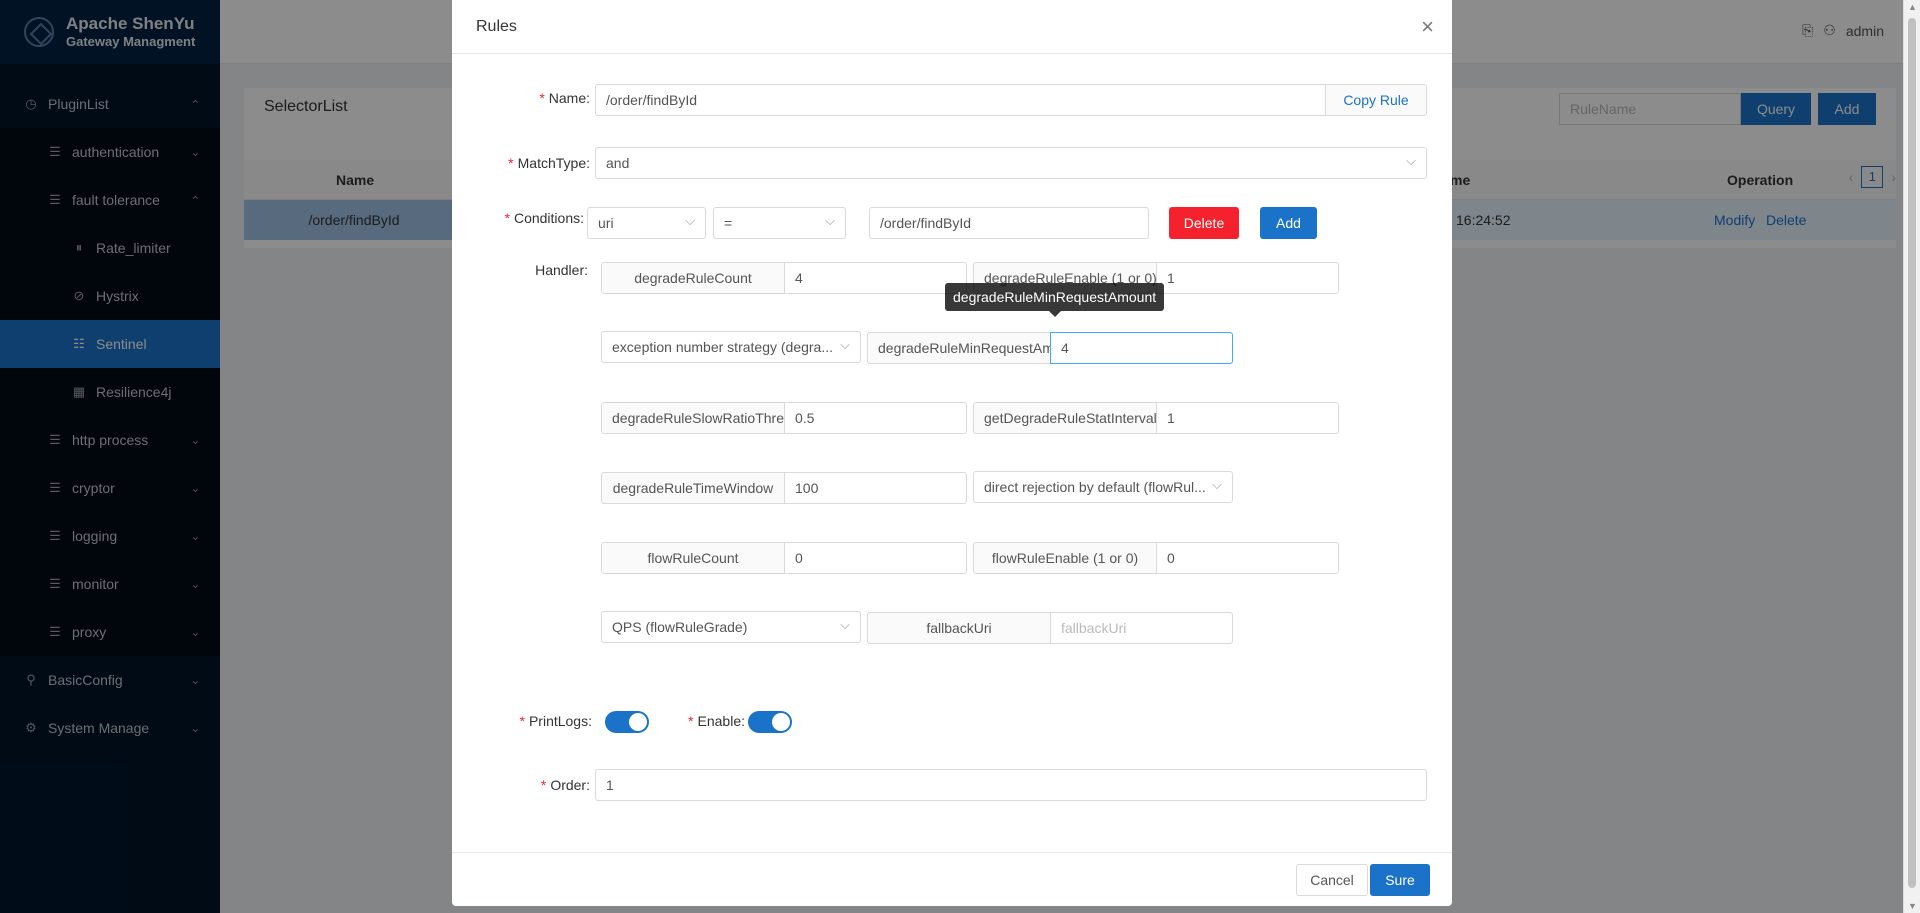 The image size is (1920, 913). What do you see at coordinates (1247, 278) in the screenshot?
I see `degrade-rule-enable-input: 1` at bounding box center [1247, 278].